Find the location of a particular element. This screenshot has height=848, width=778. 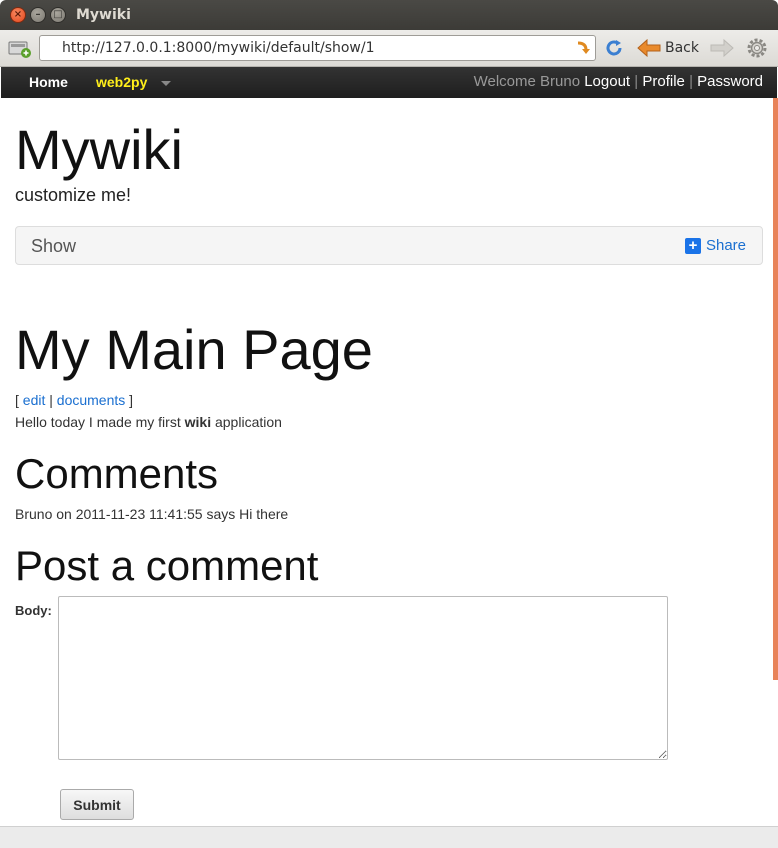

documents-link: documents is located at coordinates (91, 400).